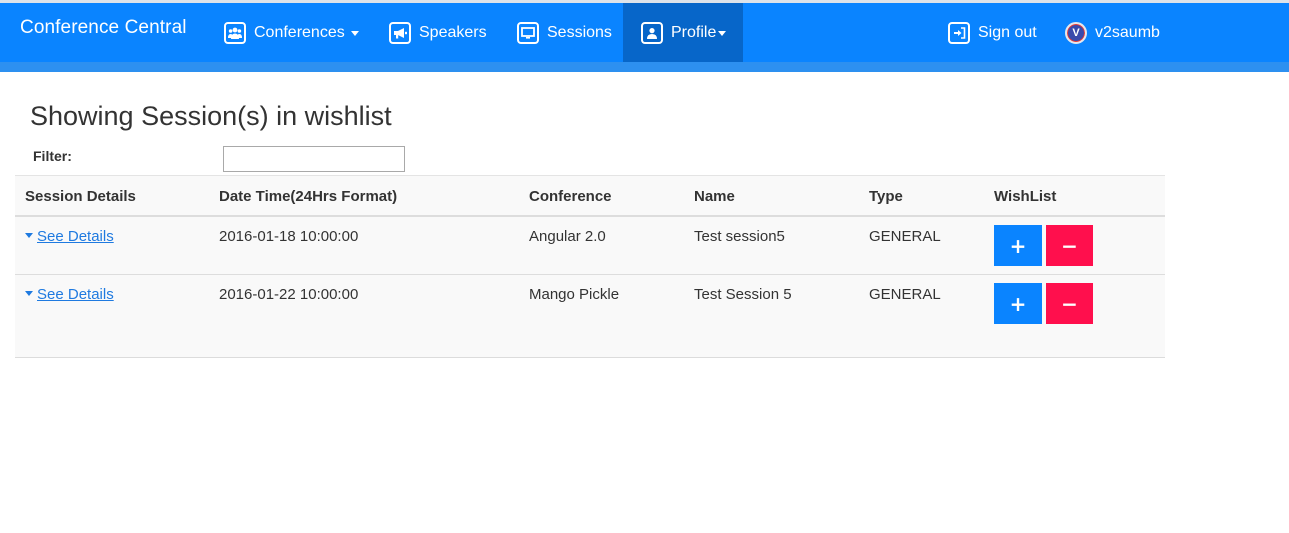  I want to click on table-cell-conference: Angular 2.0, so click(567, 236).